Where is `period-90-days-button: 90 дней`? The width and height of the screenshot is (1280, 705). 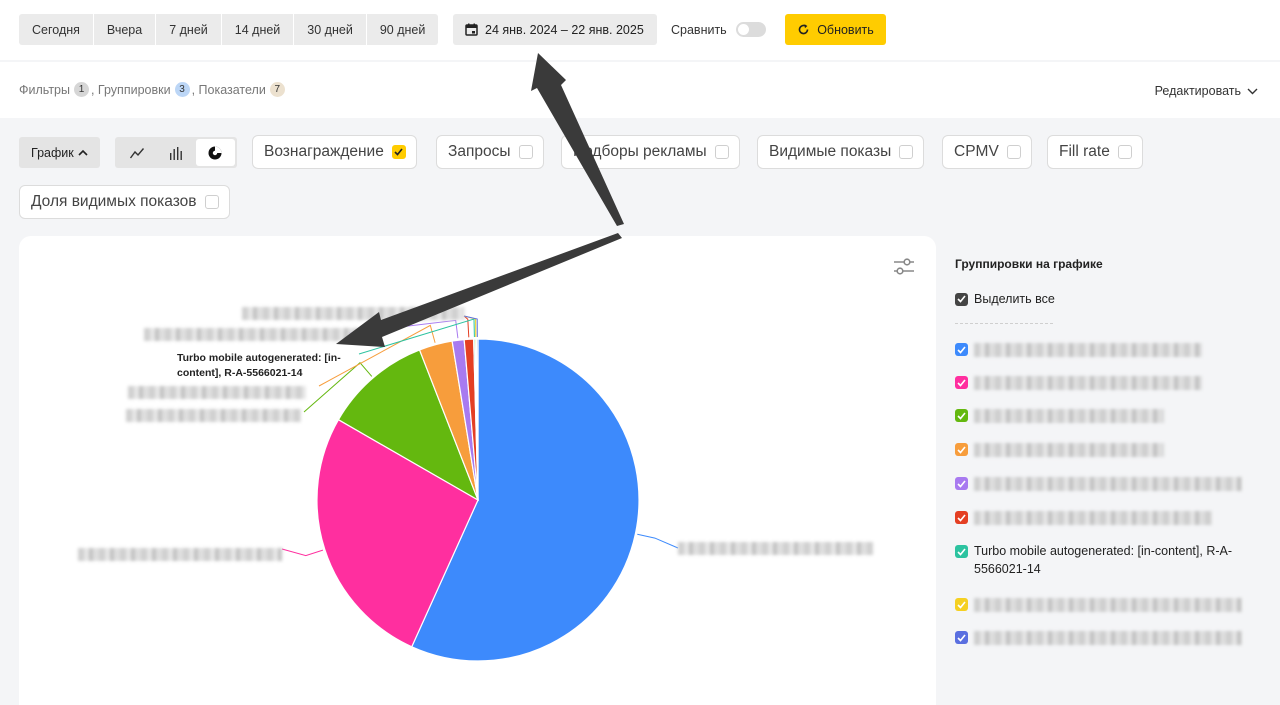
period-90-days-button: 90 дней is located at coordinates (402, 29).